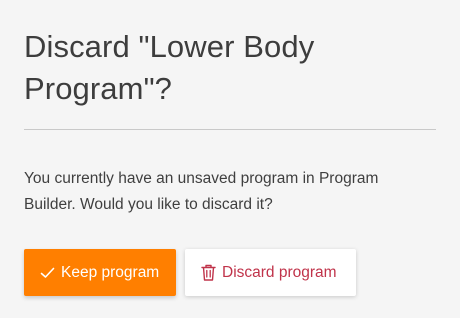 This screenshot has height=318, width=460. I want to click on check-icon, so click(47, 273).